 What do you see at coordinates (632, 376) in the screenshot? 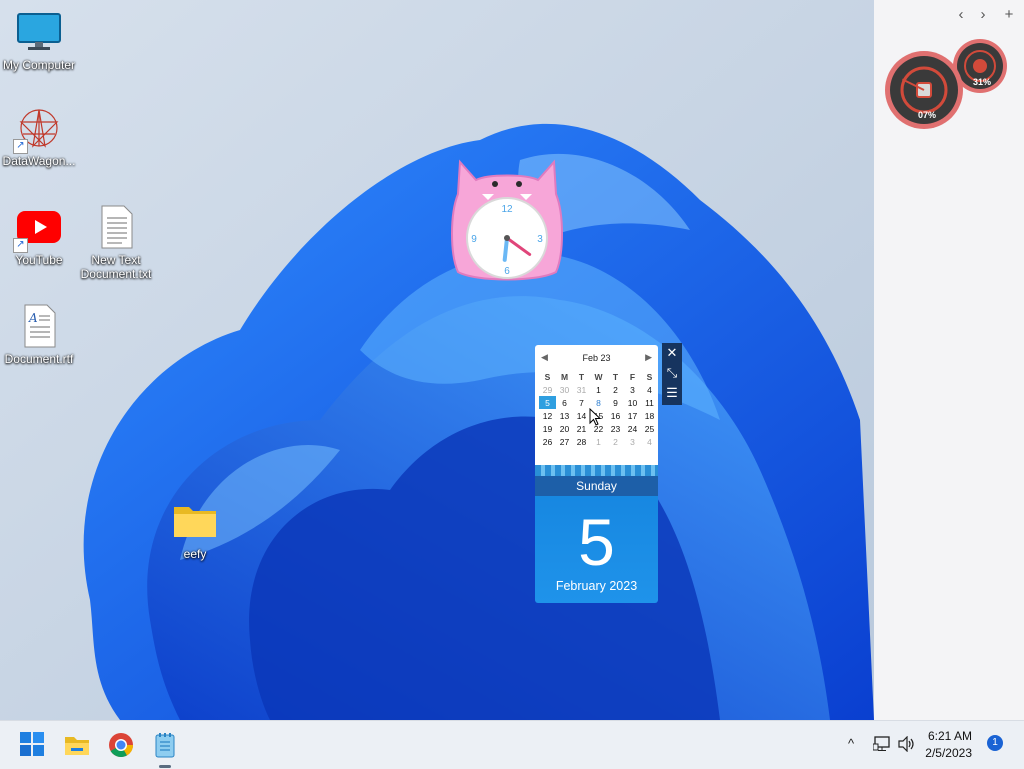
I see `weekday-header: F` at bounding box center [632, 376].